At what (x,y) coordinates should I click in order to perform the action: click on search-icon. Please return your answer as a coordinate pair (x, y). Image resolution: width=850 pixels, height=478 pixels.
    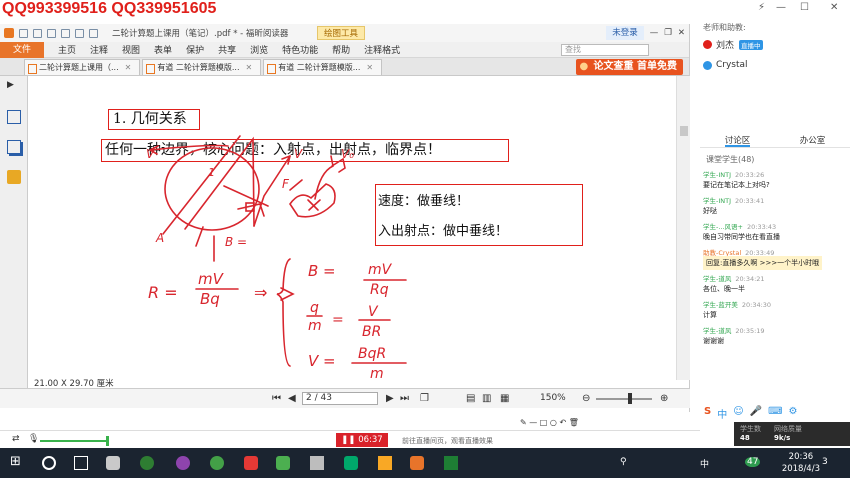
    Looking at the image, I should click on (49, 463).